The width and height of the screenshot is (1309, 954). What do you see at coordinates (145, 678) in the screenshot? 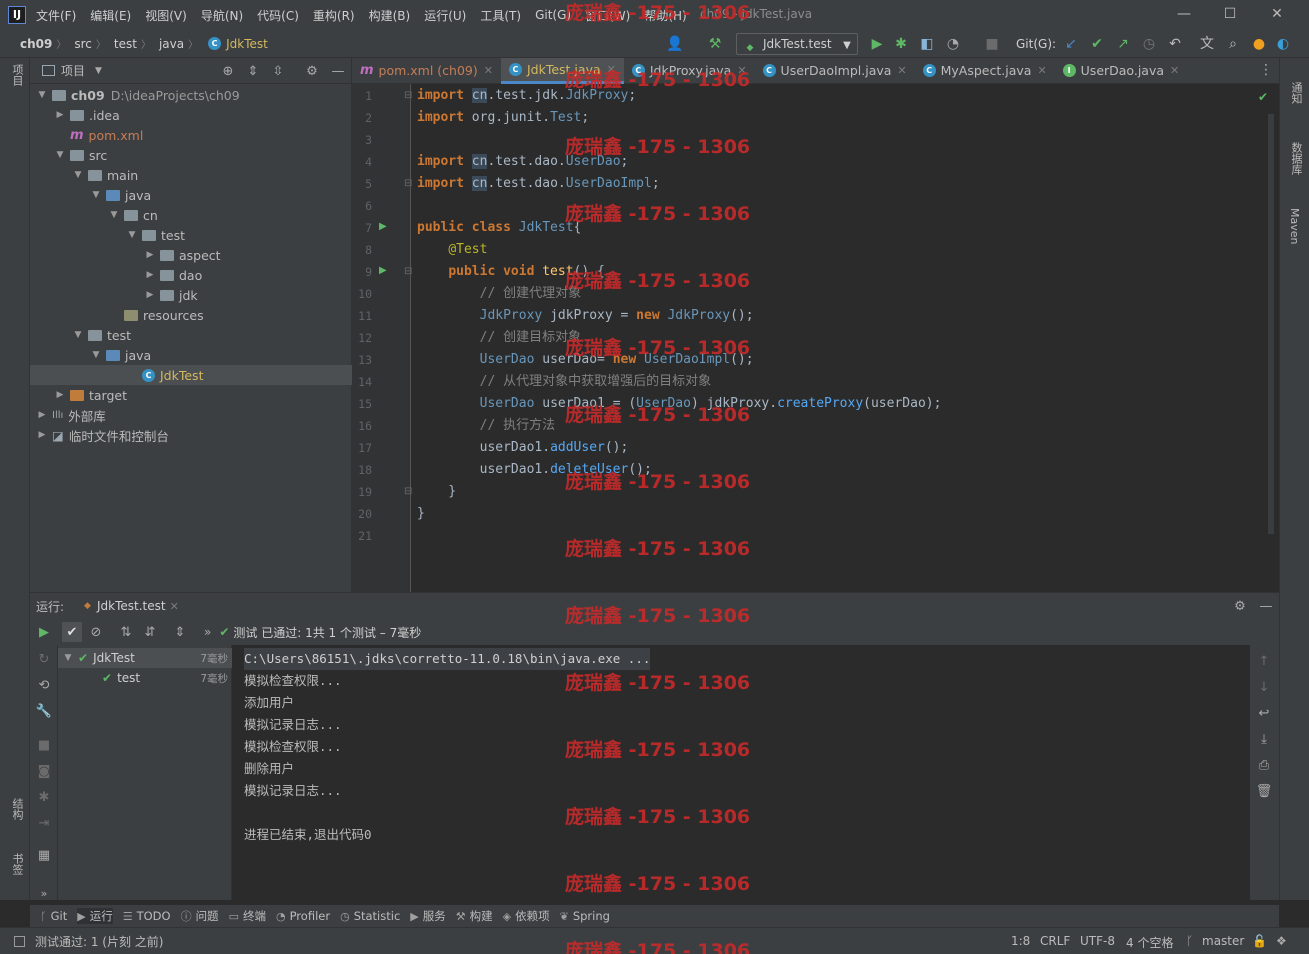
I see `test-row: ✔ test 7毫秒` at bounding box center [145, 678].